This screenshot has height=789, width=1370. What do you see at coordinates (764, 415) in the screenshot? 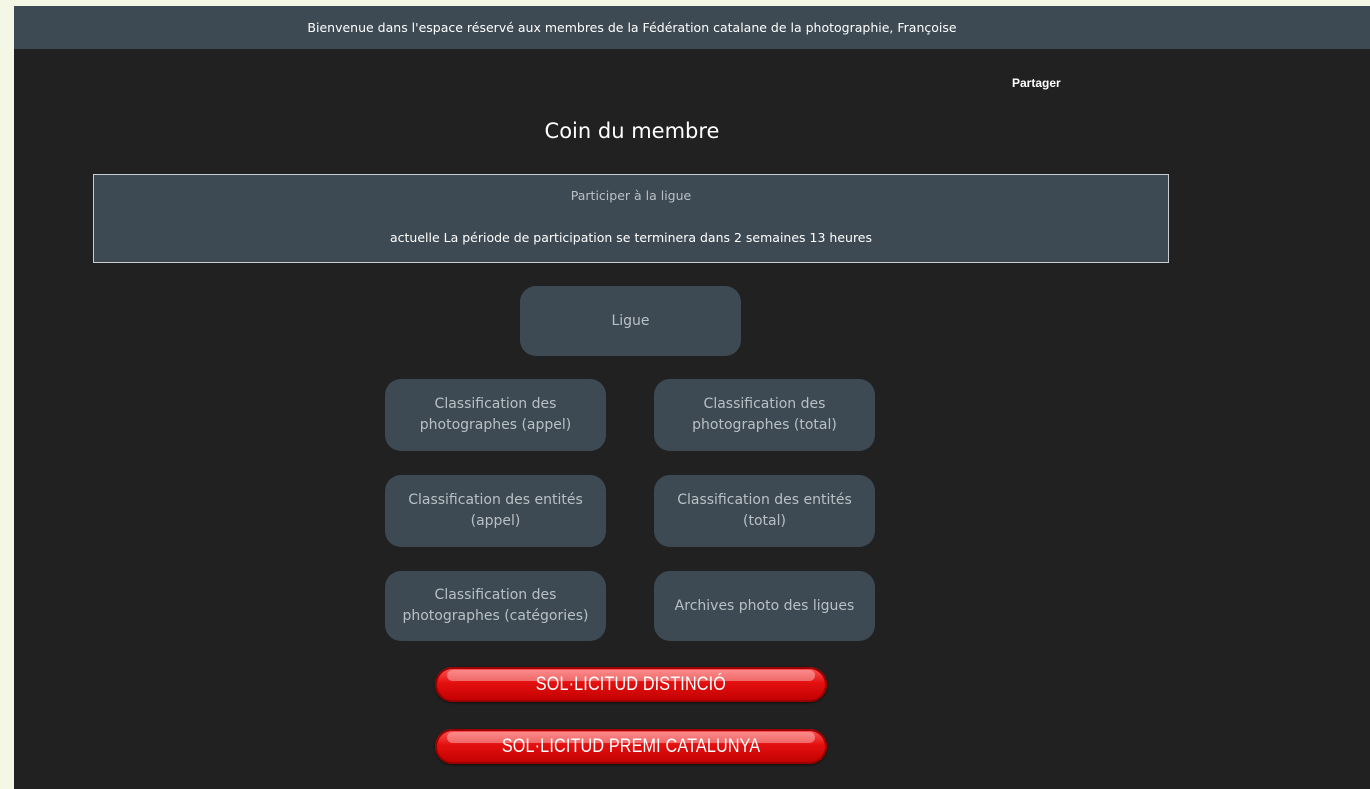
I see `photographers-total-ranking-button: Classification des photographes (total)` at bounding box center [764, 415].